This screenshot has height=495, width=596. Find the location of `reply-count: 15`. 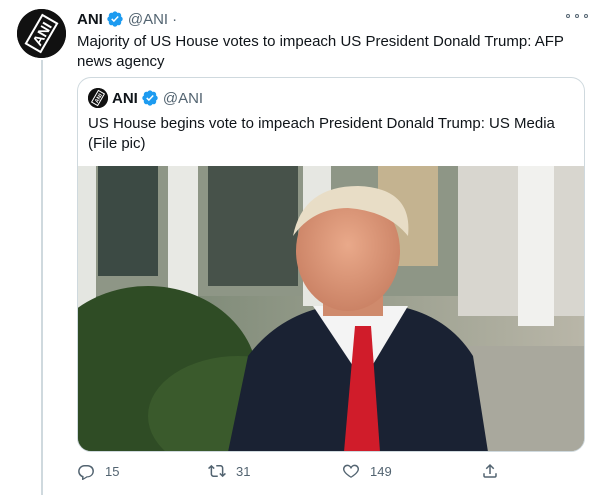

reply-count: 15 is located at coordinates (112, 471).